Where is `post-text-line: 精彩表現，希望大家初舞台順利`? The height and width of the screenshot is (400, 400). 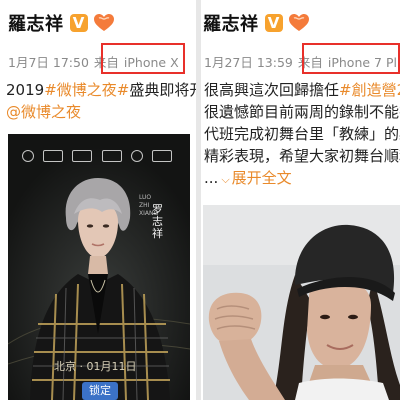 post-text-line: 精彩表現，希望大家初舞台順利 is located at coordinates (302, 156).